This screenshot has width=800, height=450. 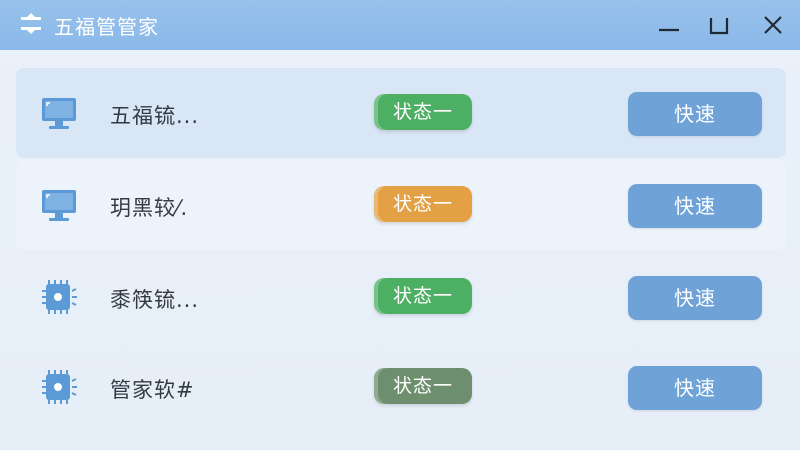 What do you see at coordinates (152, 390) in the screenshot?
I see `item-label: 管家软#` at bounding box center [152, 390].